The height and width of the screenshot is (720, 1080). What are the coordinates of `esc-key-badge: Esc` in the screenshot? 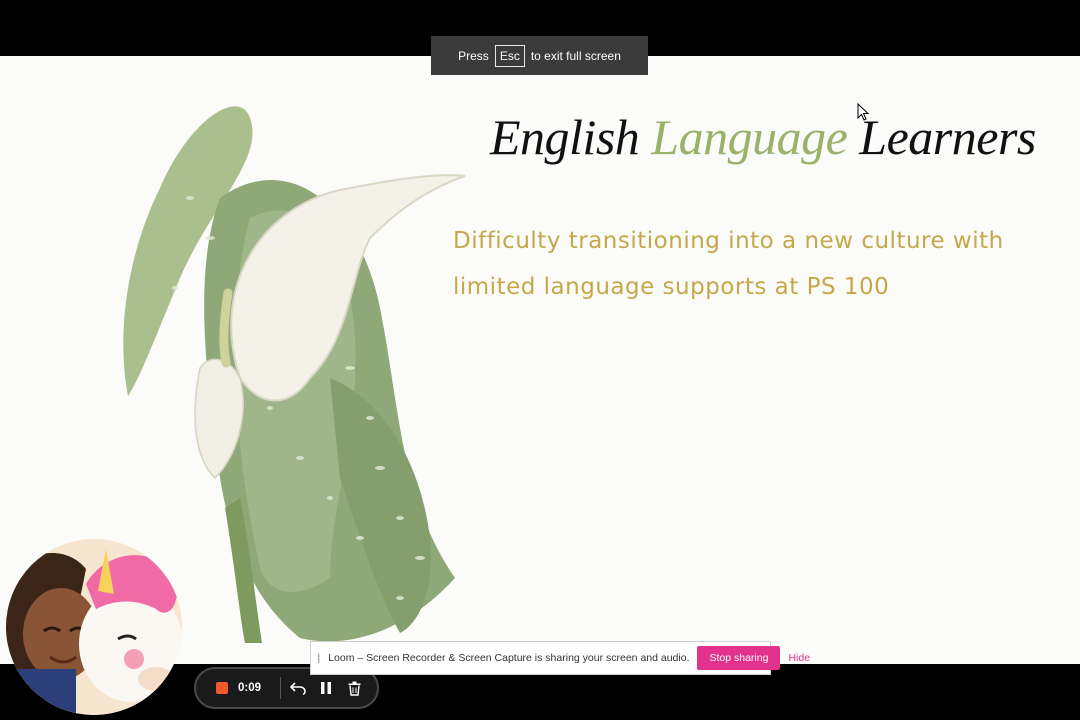 It's located at (509, 55).